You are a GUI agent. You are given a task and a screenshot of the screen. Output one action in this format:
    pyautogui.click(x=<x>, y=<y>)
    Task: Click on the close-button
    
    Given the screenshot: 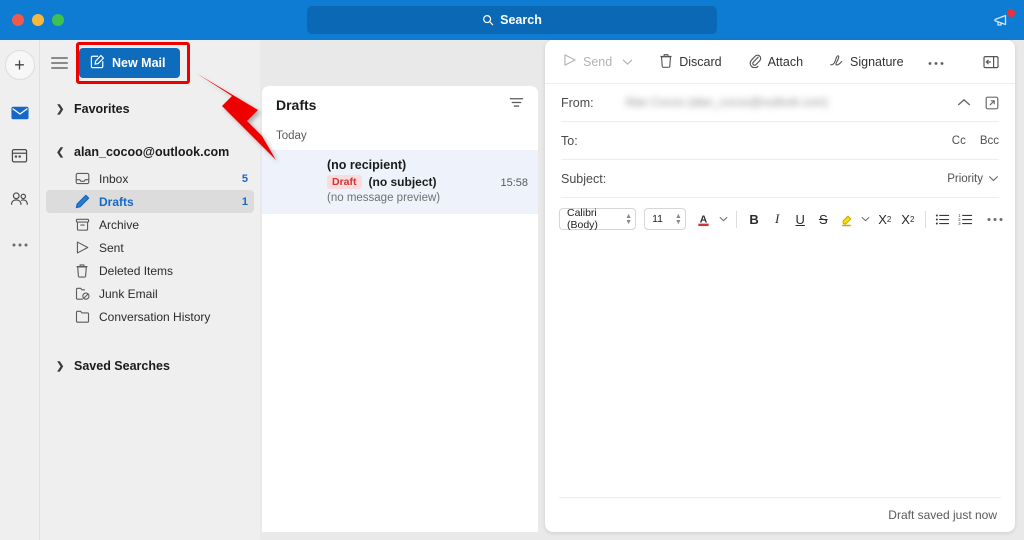 What is the action you would take?
    pyautogui.click(x=18, y=20)
    